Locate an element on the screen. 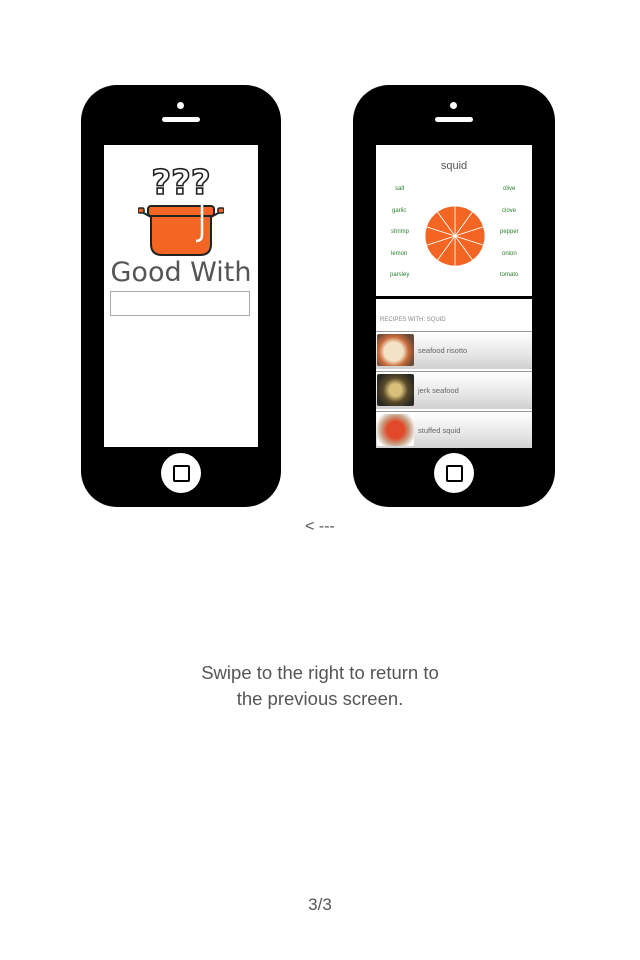  instruction-line: the previous screen. is located at coordinates (320, 698).